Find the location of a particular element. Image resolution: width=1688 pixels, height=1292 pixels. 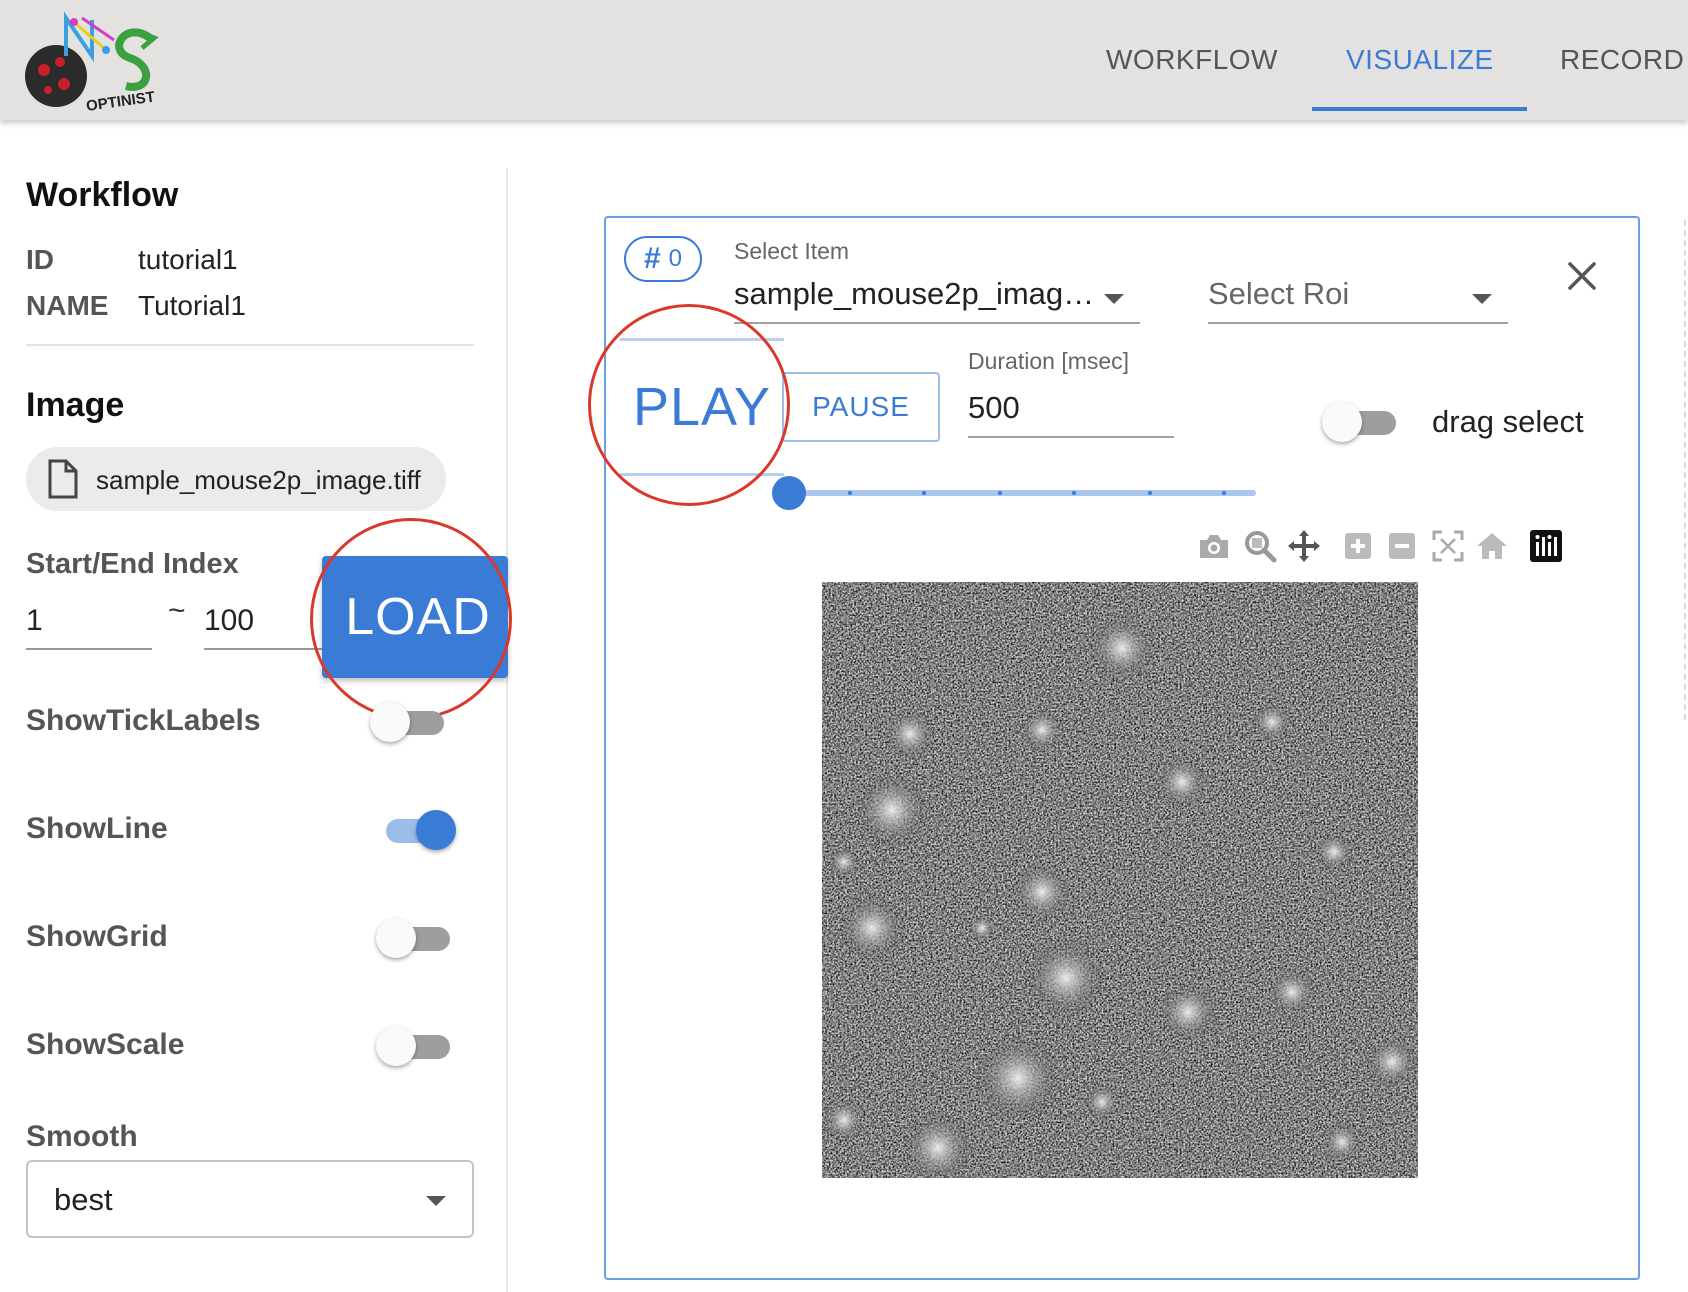

zoom-out-icon is located at coordinates (1402, 546).